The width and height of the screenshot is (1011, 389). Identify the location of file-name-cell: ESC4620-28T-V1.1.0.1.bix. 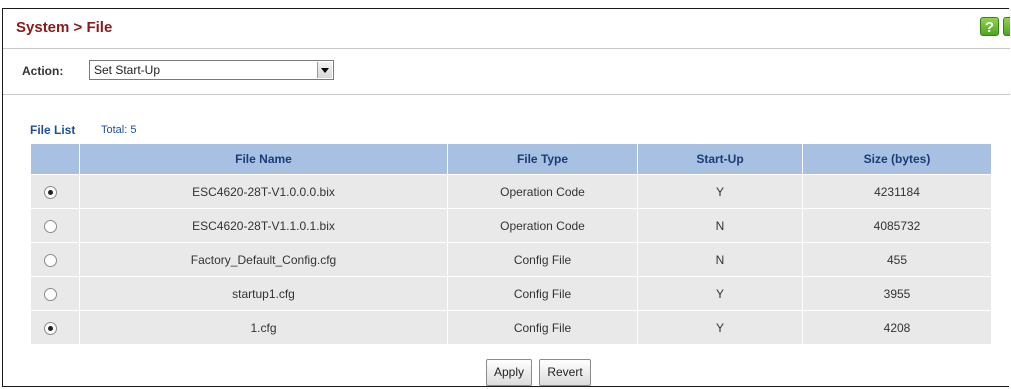
(263, 225).